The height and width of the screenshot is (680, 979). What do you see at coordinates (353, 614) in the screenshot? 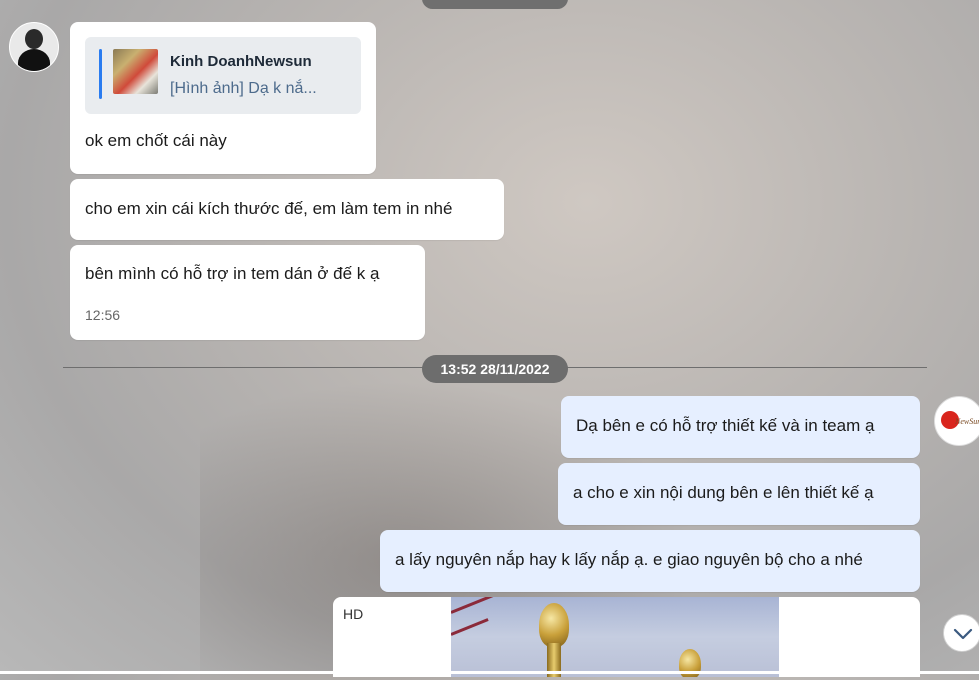
I see `hd-badge: HD` at bounding box center [353, 614].